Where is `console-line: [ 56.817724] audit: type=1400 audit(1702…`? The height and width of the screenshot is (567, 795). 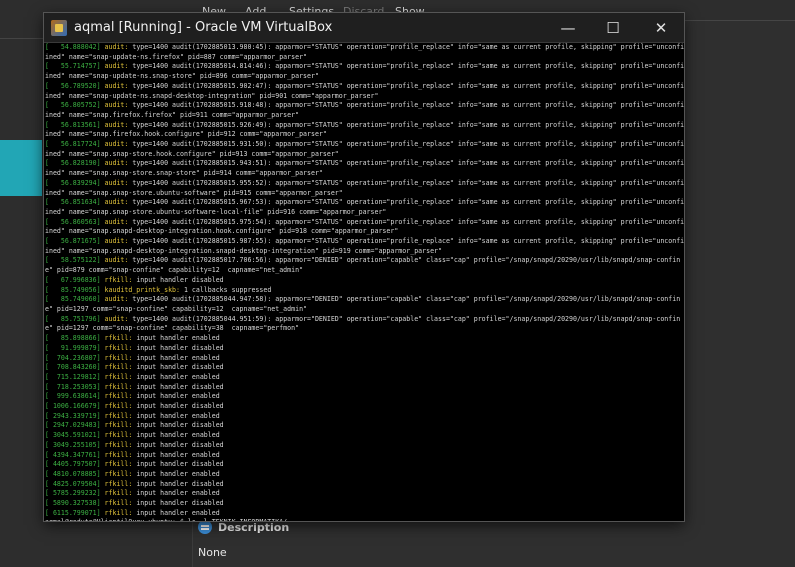
console-line: [ 56.817724] audit: type=1400 audit(1702… is located at coordinates (364, 145).